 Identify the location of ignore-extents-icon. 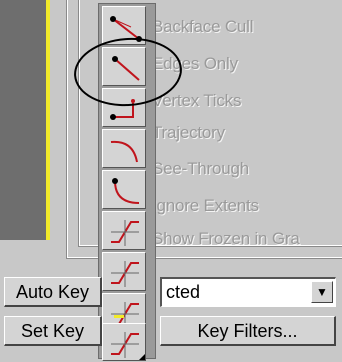
(125, 233).